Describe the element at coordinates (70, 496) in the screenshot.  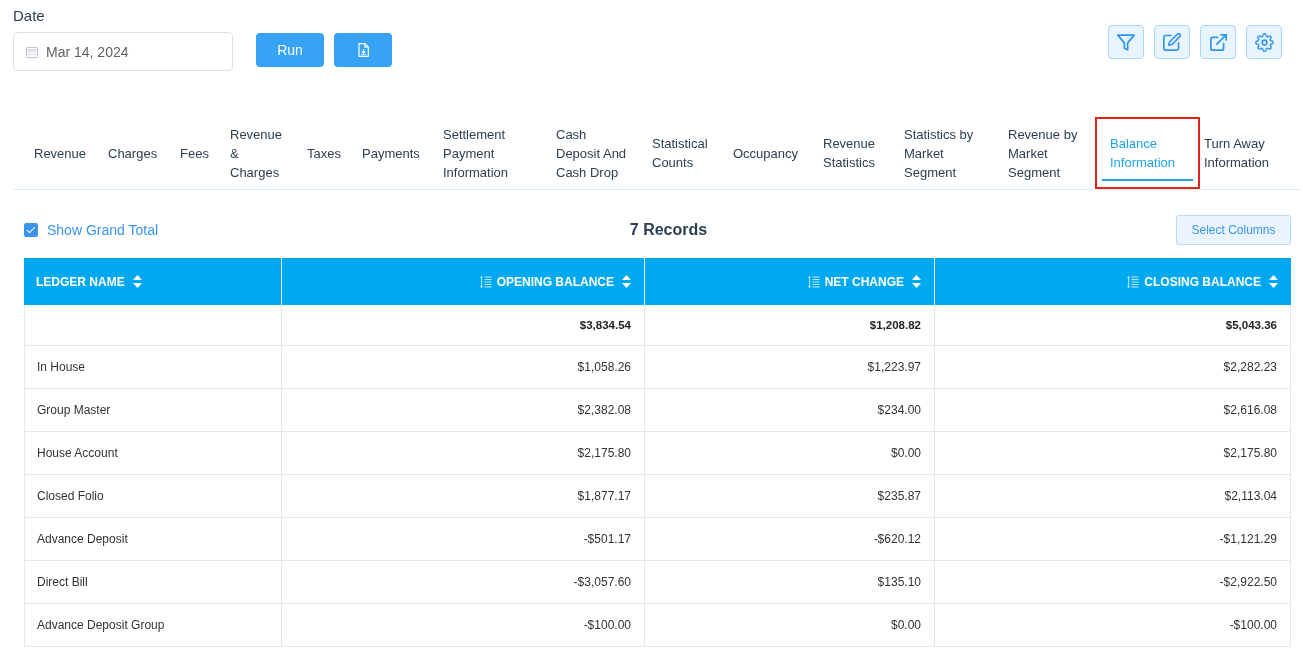
I see `table-cell: Closed Folio` at that location.